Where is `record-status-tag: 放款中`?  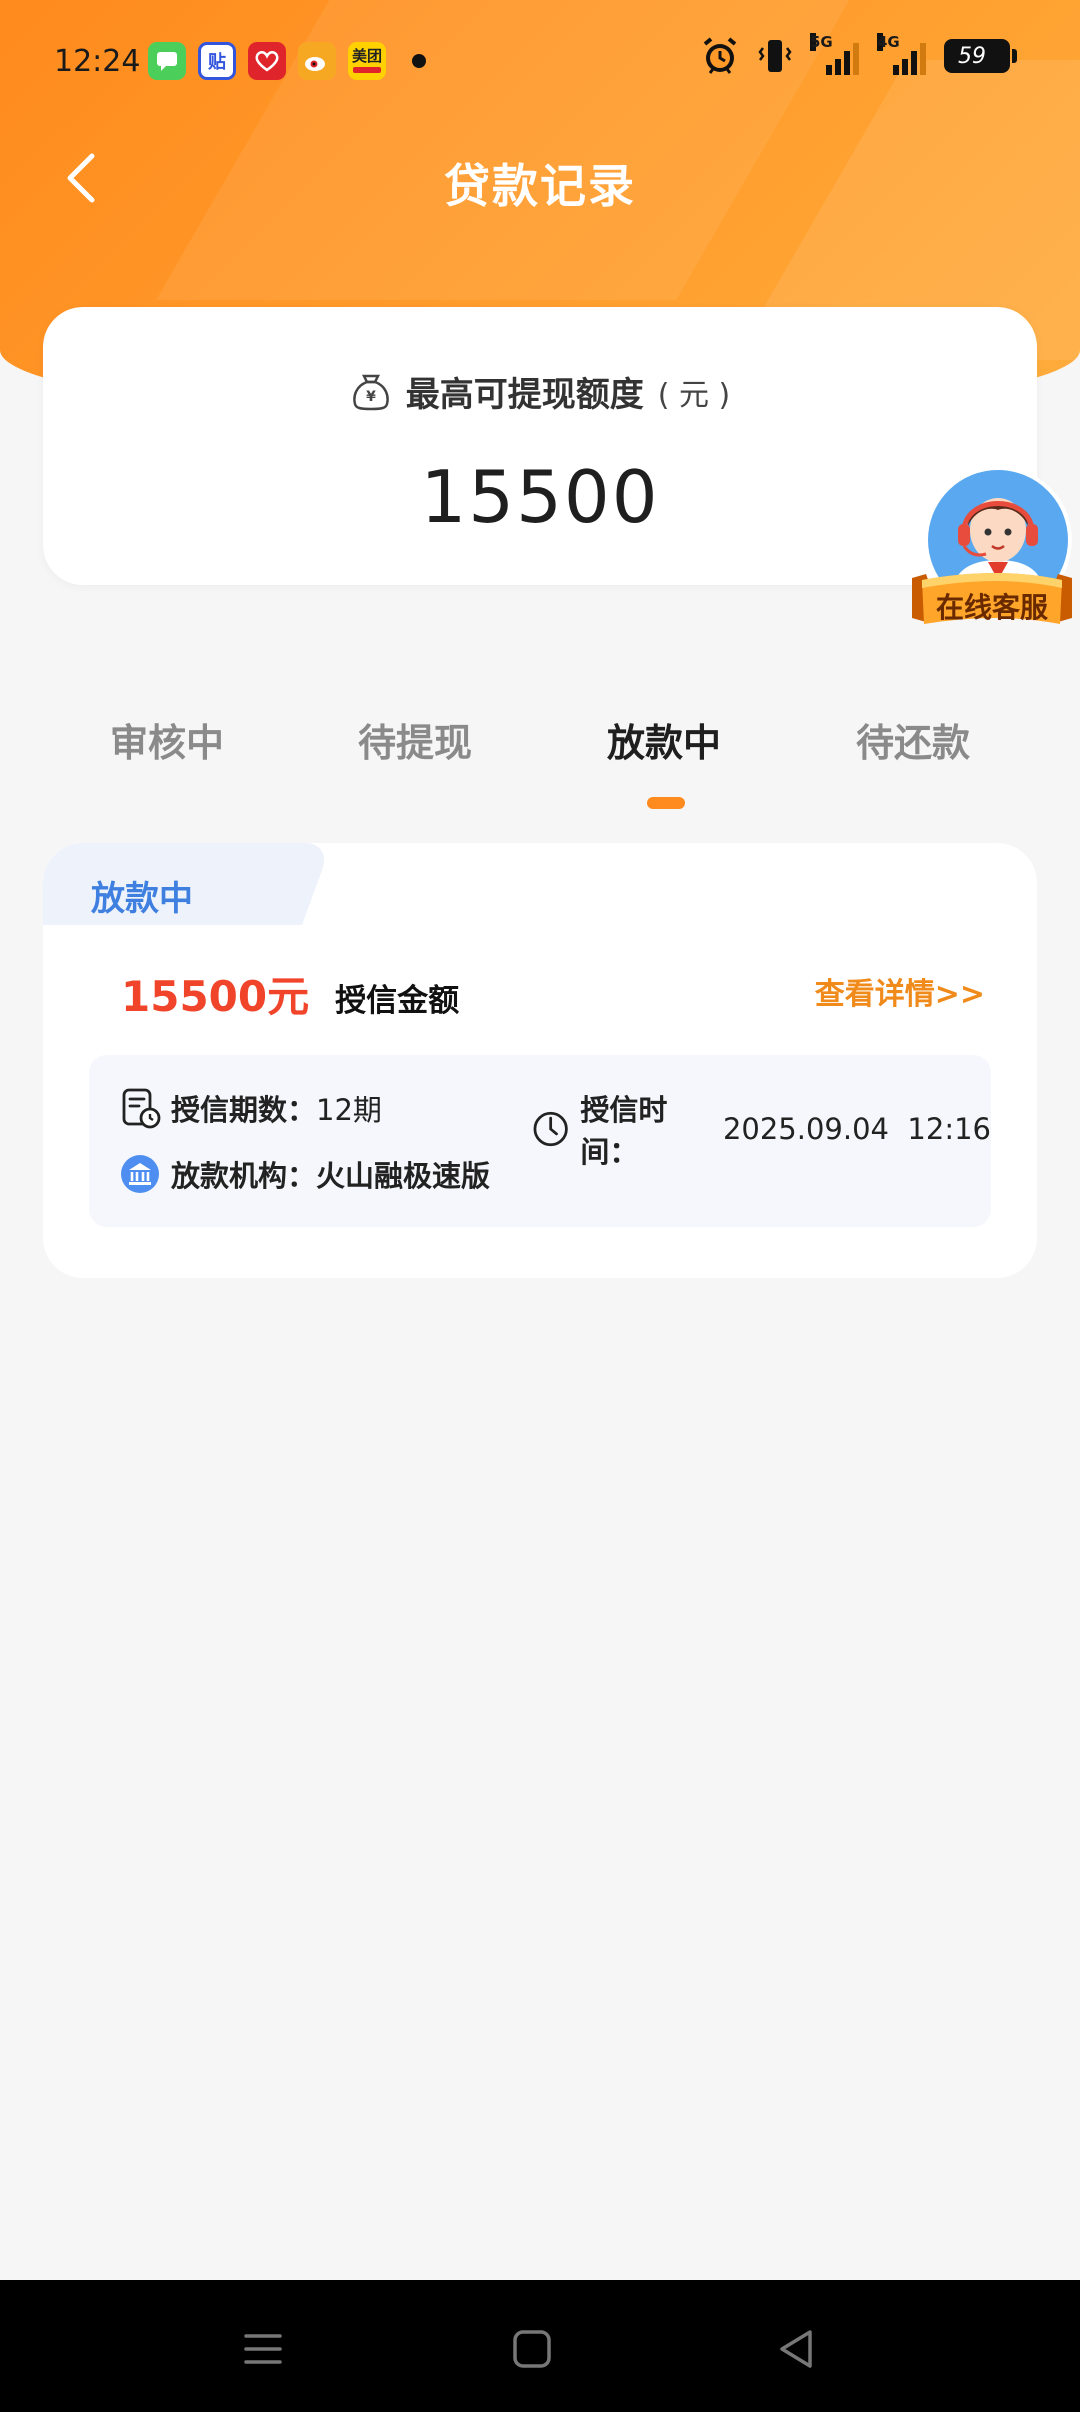
record-status-tag: 放款中 is located at coordinates (163, 884).